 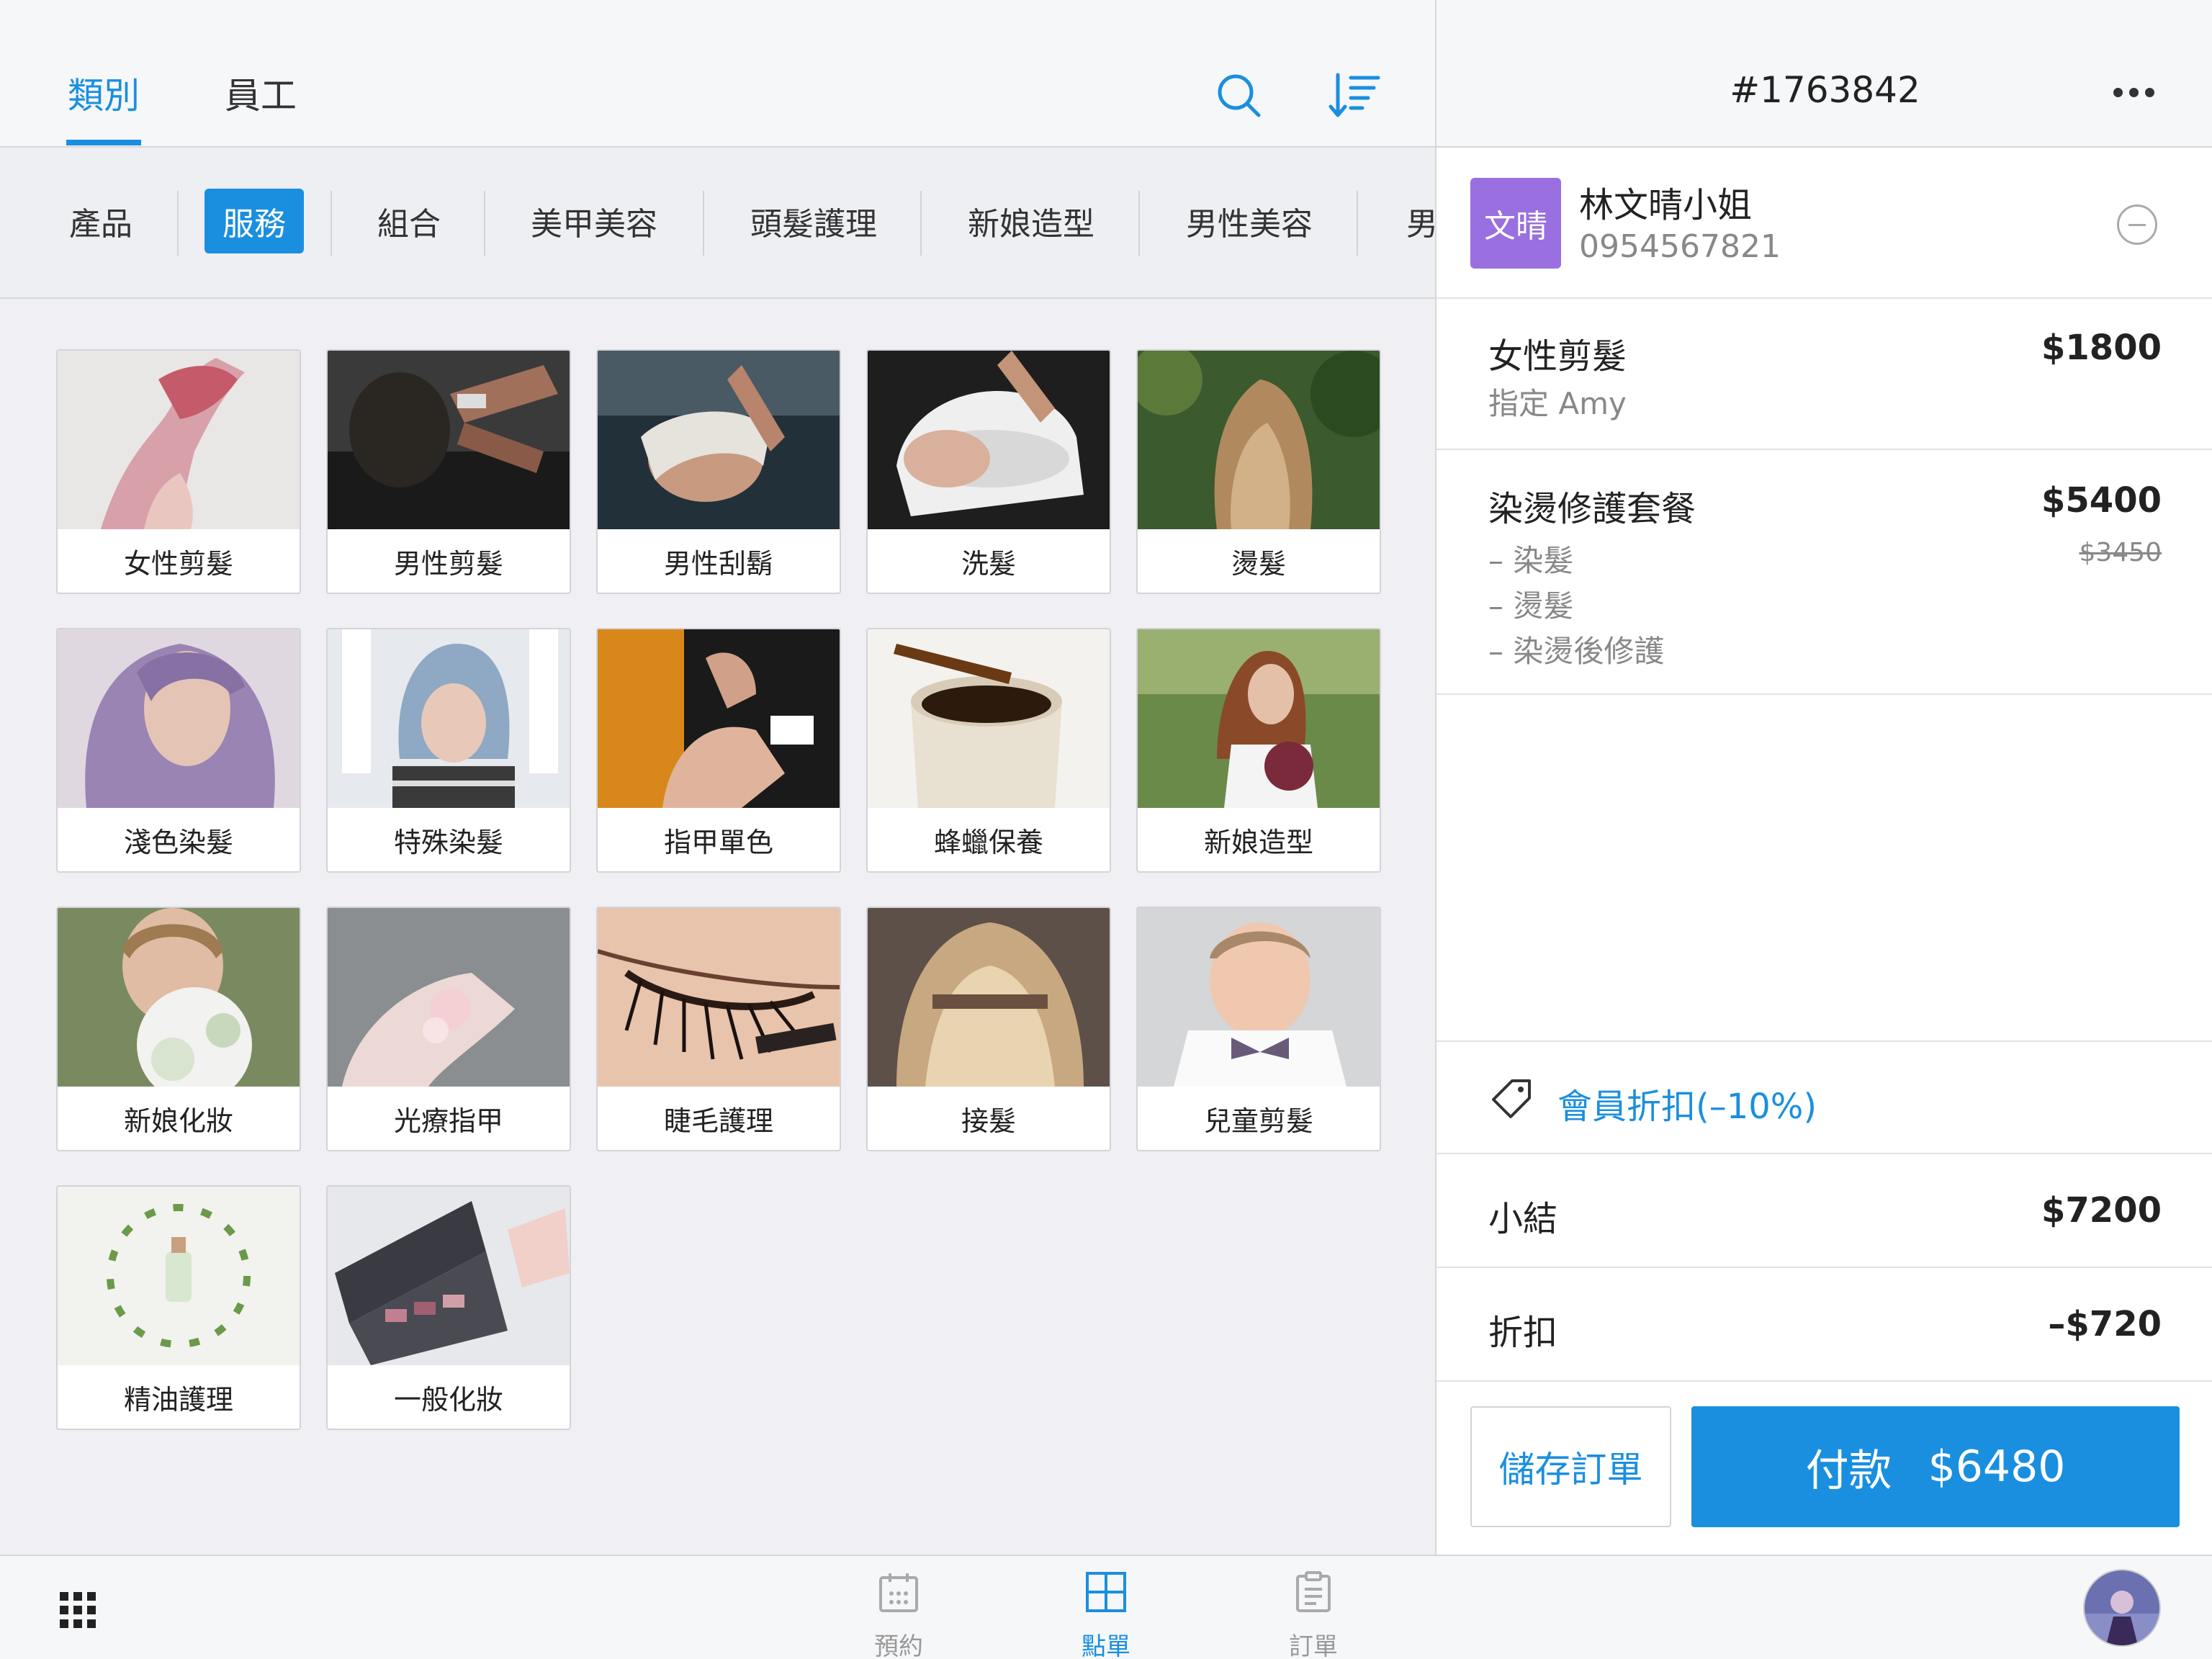 I want to click on pay-amount: $6480, so click(x=1997, y=1467).